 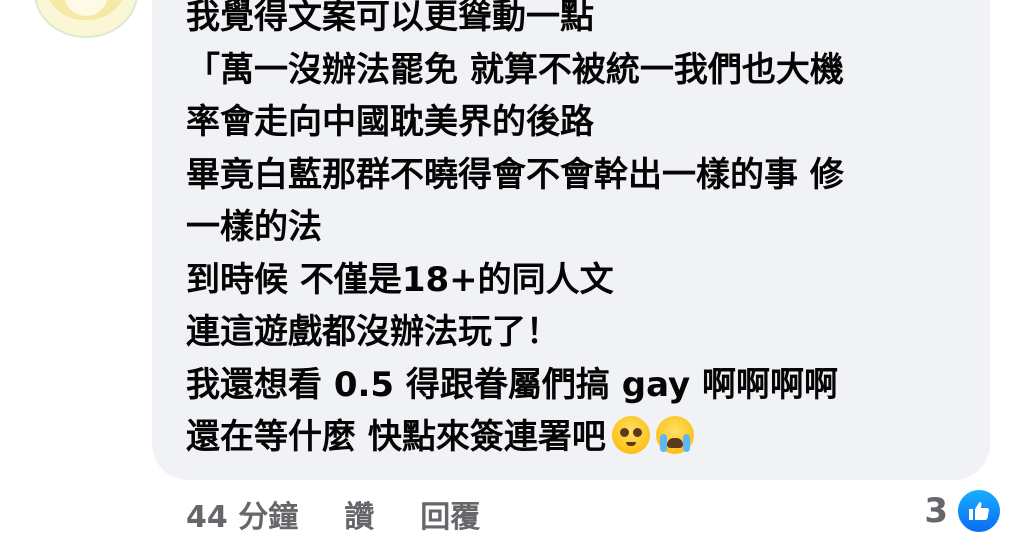 I want to click on timestamp: 44 分鐘, so click(x=242, y=514).